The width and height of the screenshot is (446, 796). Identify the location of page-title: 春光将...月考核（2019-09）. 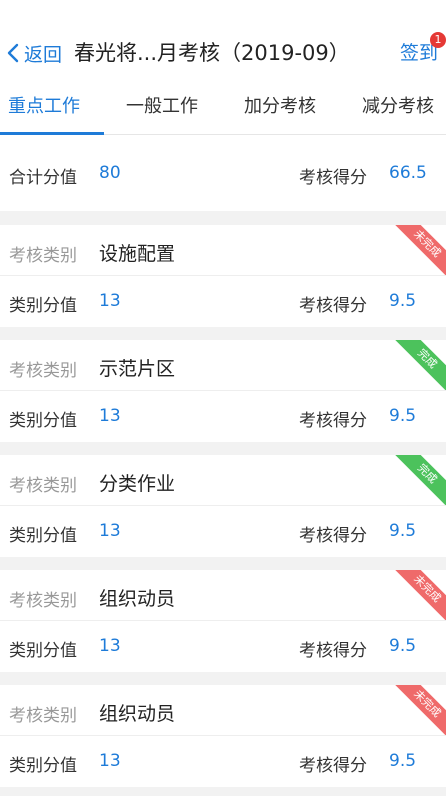
(212, 53).